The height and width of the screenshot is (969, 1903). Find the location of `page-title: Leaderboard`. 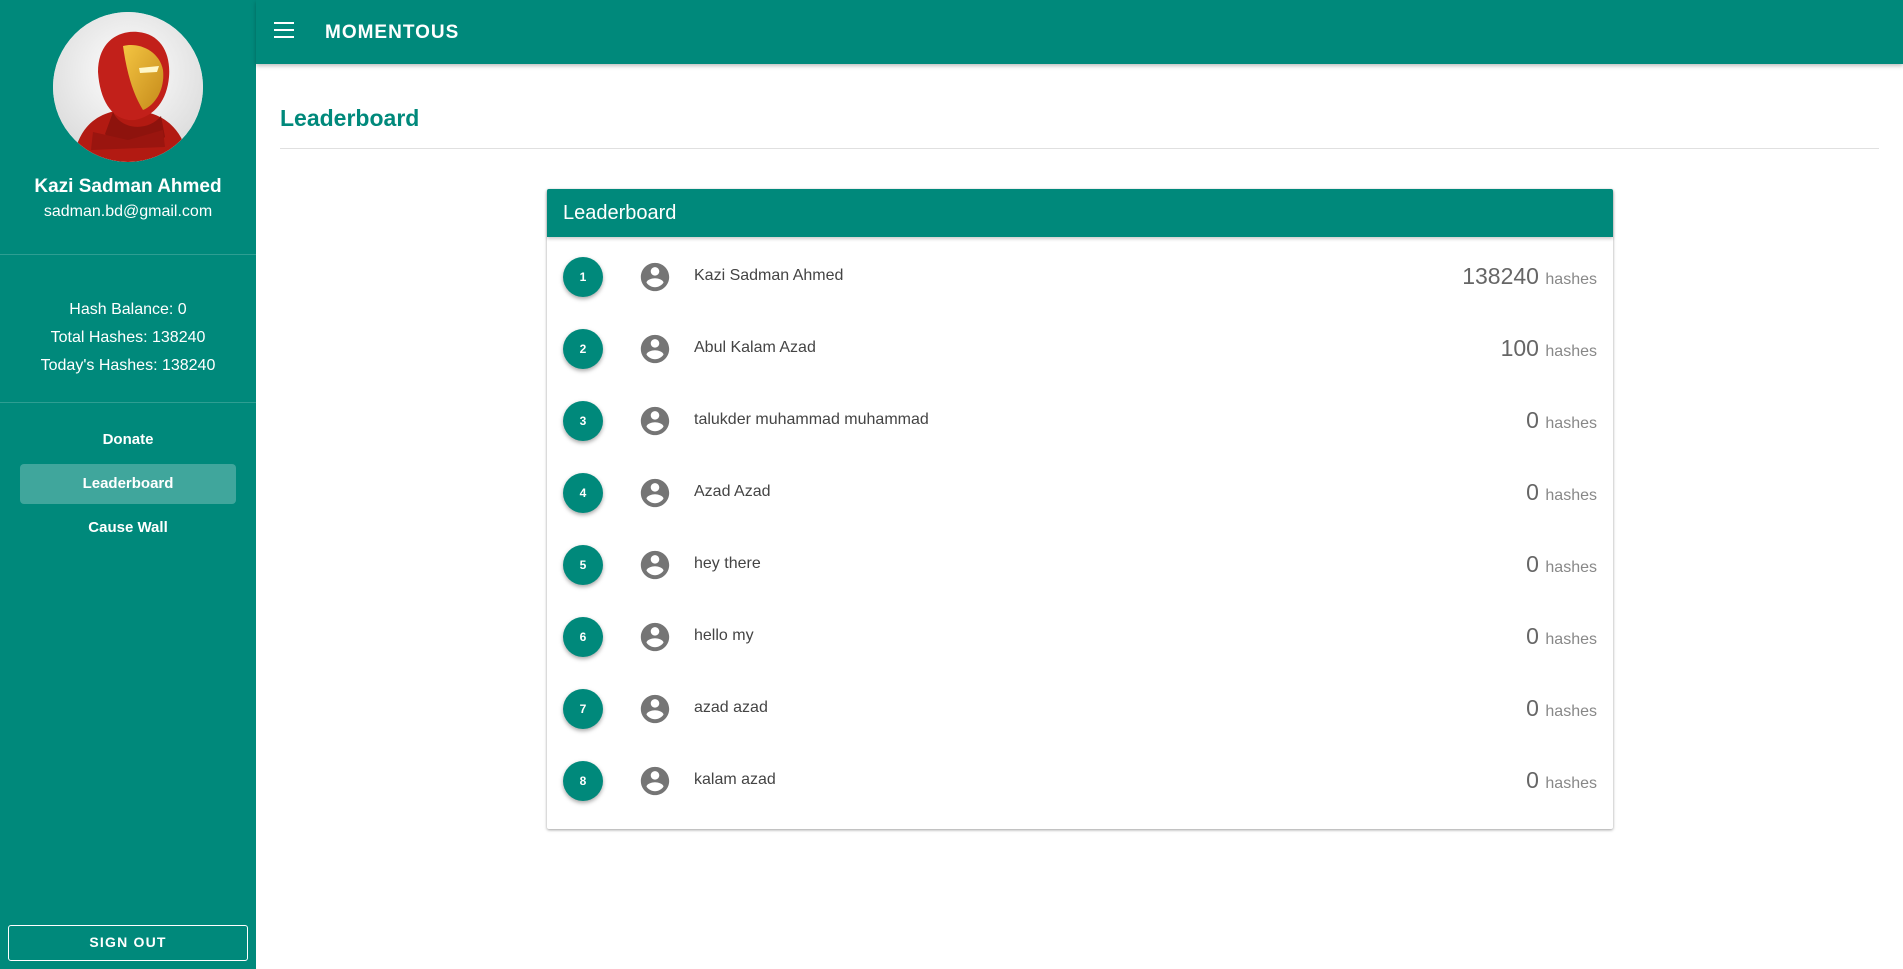

page-title: Leaderboard is located at coordinates (350, 118).